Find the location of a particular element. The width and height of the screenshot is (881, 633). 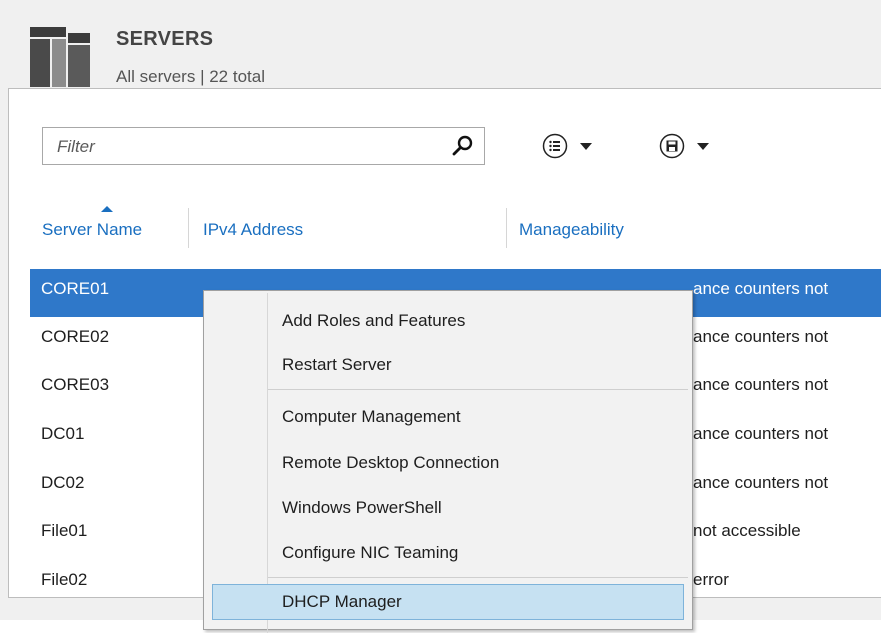

menu-item-dhcp-manager: DHCP Manager is located at coordinates (448, 602).